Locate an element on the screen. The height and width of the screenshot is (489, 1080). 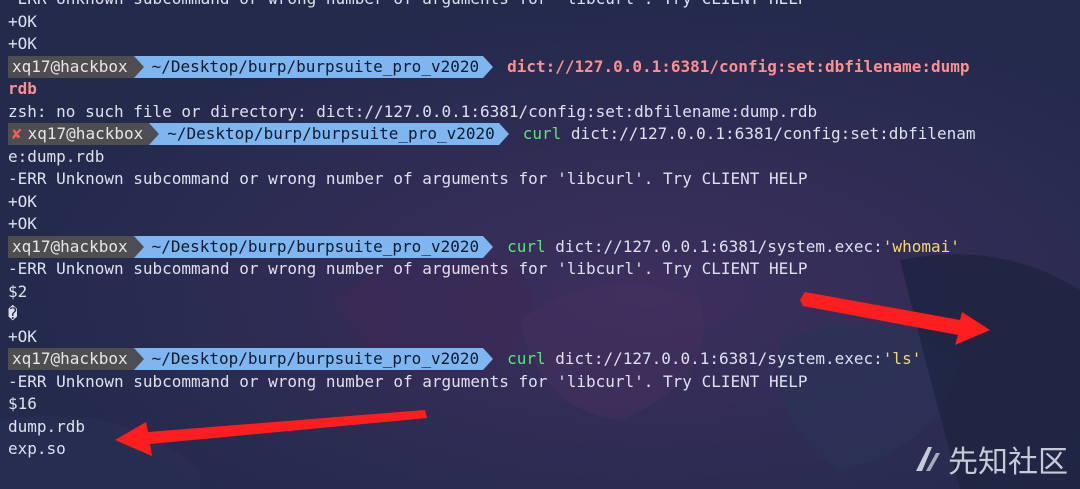
watermark-logo-icon is located at coordinates (928, 459).